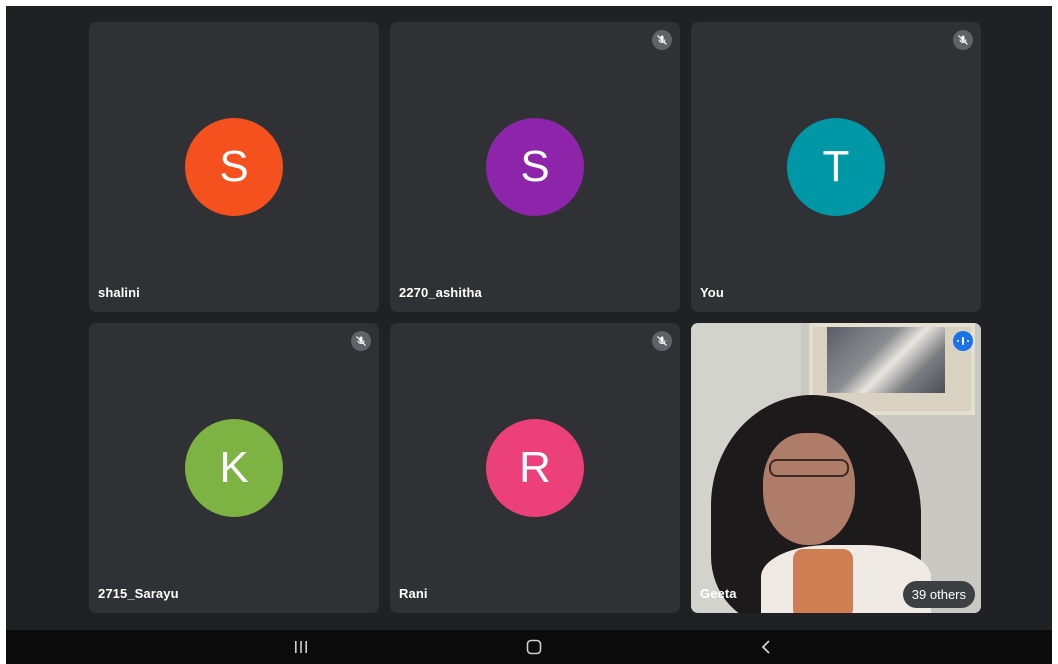 This screenshot has height=664, width=1058. I want to click on avatar: K, so click(234, 468).